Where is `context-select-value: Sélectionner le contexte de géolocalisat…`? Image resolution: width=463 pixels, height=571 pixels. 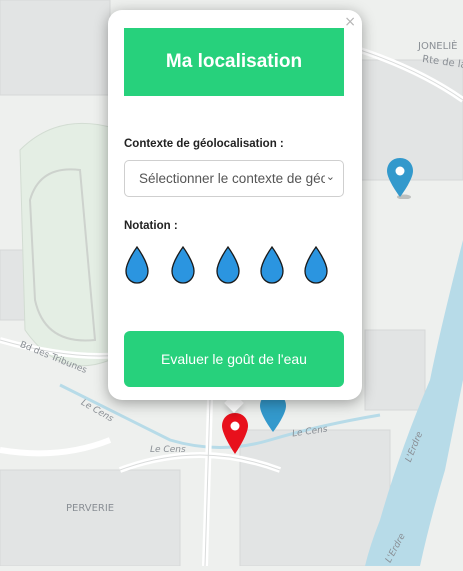 context-select-value: Sélectionner le contexte de géolocalisat… is located at coordinates (232, 178).